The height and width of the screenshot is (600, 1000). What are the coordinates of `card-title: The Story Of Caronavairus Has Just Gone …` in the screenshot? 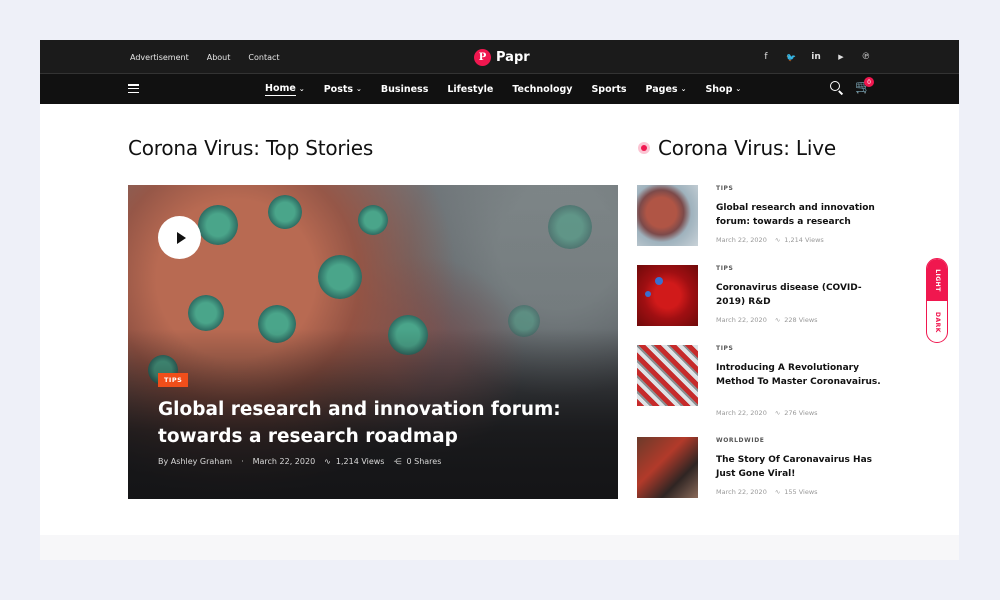 It's located at (798, 467).